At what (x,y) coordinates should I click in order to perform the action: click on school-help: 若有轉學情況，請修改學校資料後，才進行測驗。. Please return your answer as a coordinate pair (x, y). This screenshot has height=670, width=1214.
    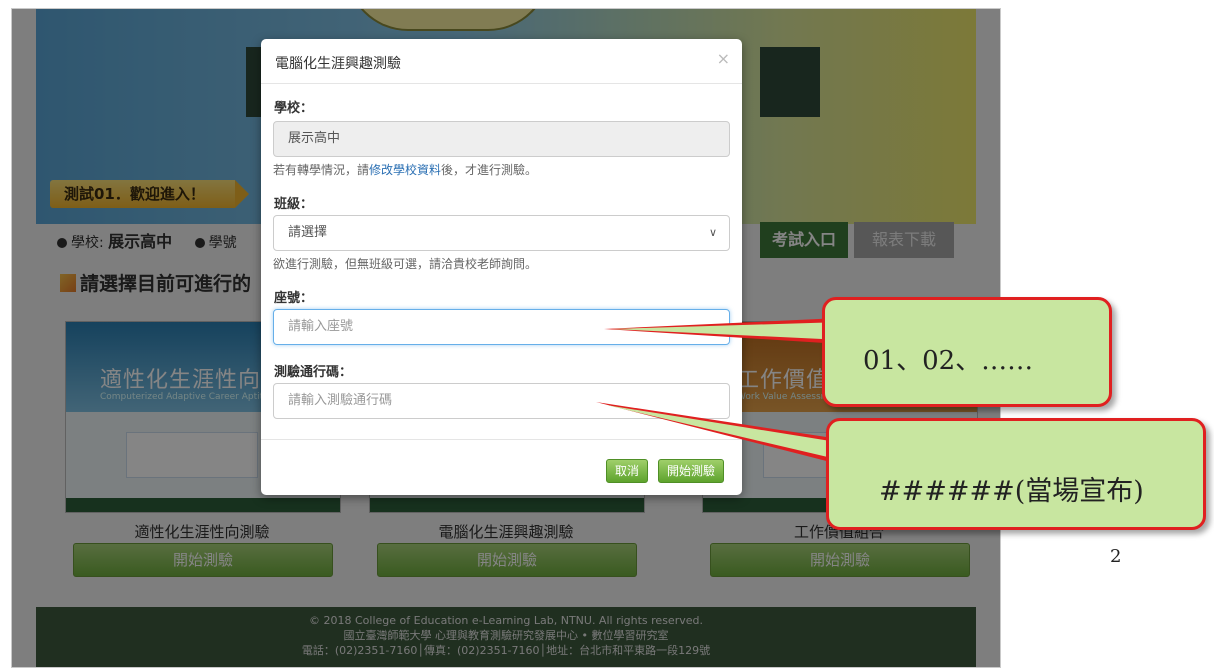
    Looking at the image, I should click on (405, 169).